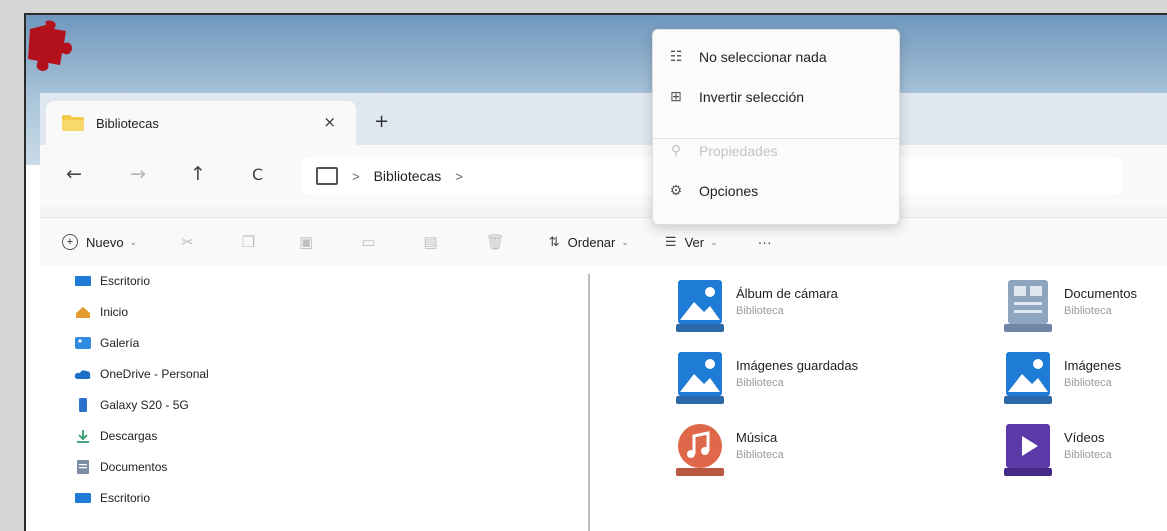  Describe the element at coordinates (138, 174) in the screenshot. I see `forward-arrow-icon: →` at that location.